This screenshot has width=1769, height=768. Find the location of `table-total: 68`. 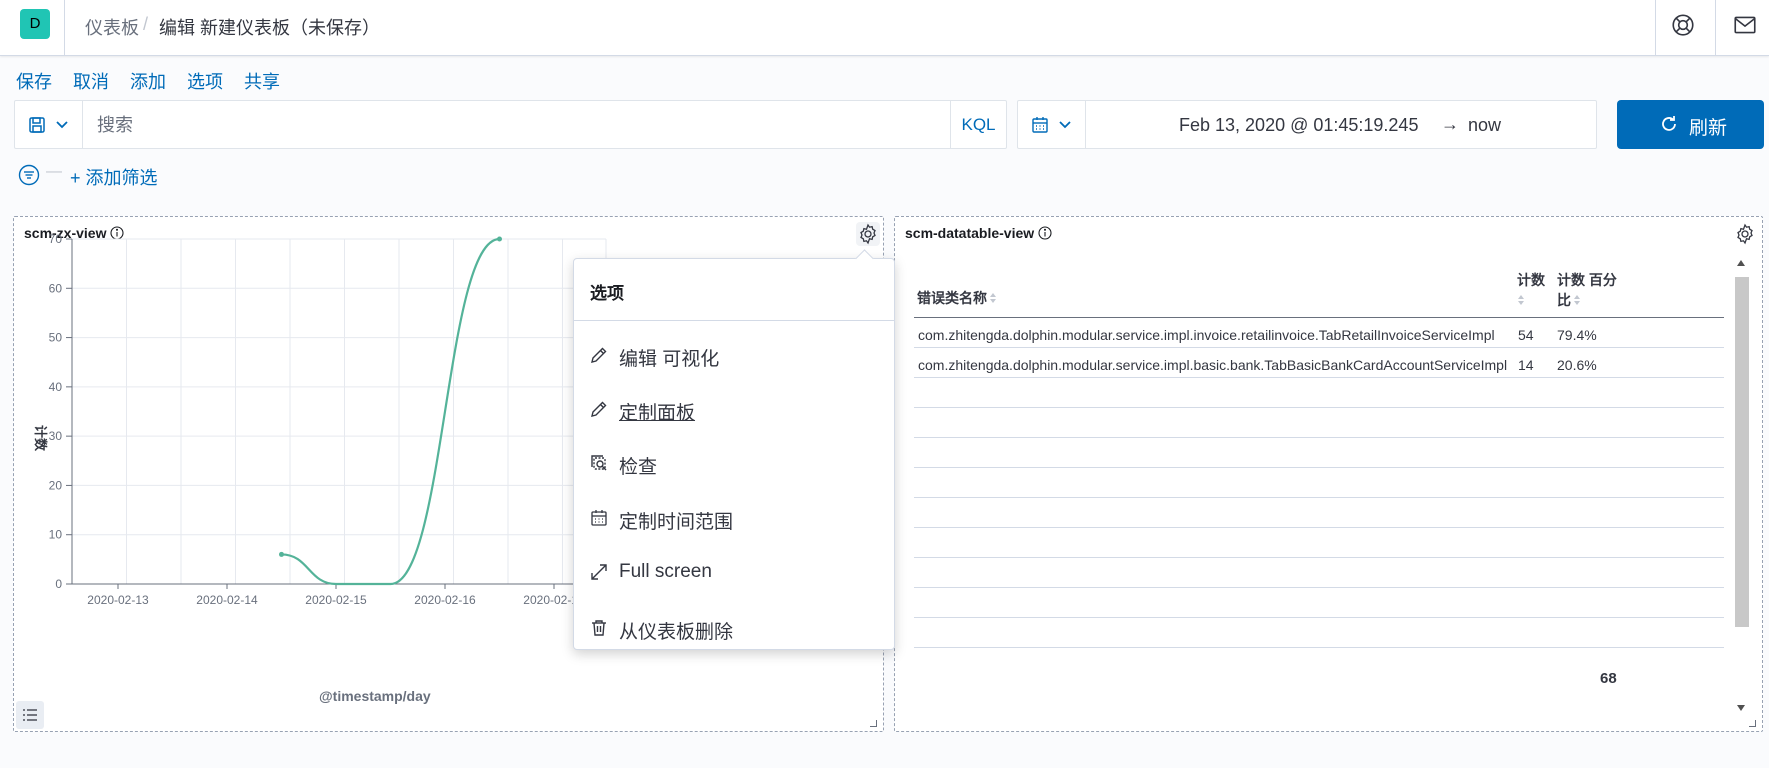

table-total: 68 is located at coordinates (1608, 678).